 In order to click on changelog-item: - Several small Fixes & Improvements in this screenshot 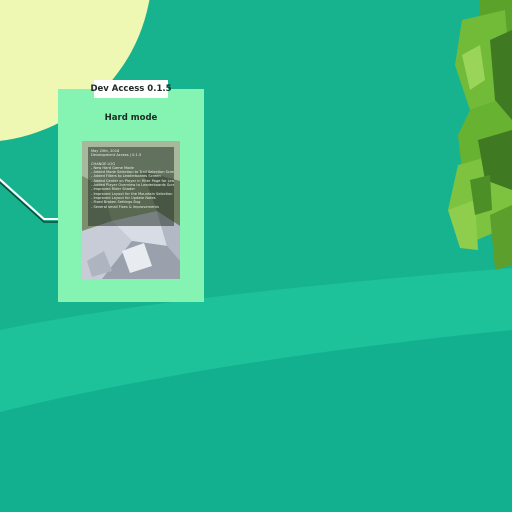, I will do `click(125, 206)`.